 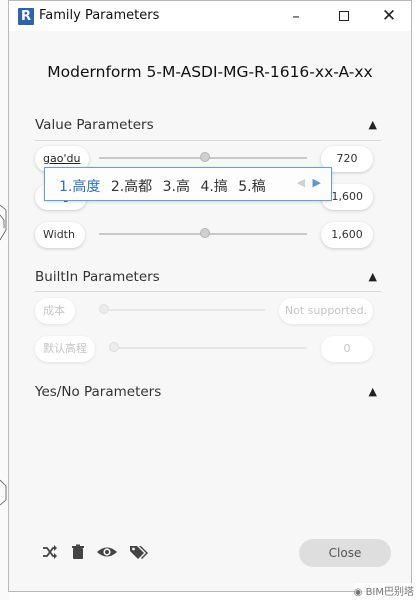 What do you see at coordinates (251, 187) in the screenshot?
I see `ime-candidate: 5.稿` at bounding box center [251, 187].